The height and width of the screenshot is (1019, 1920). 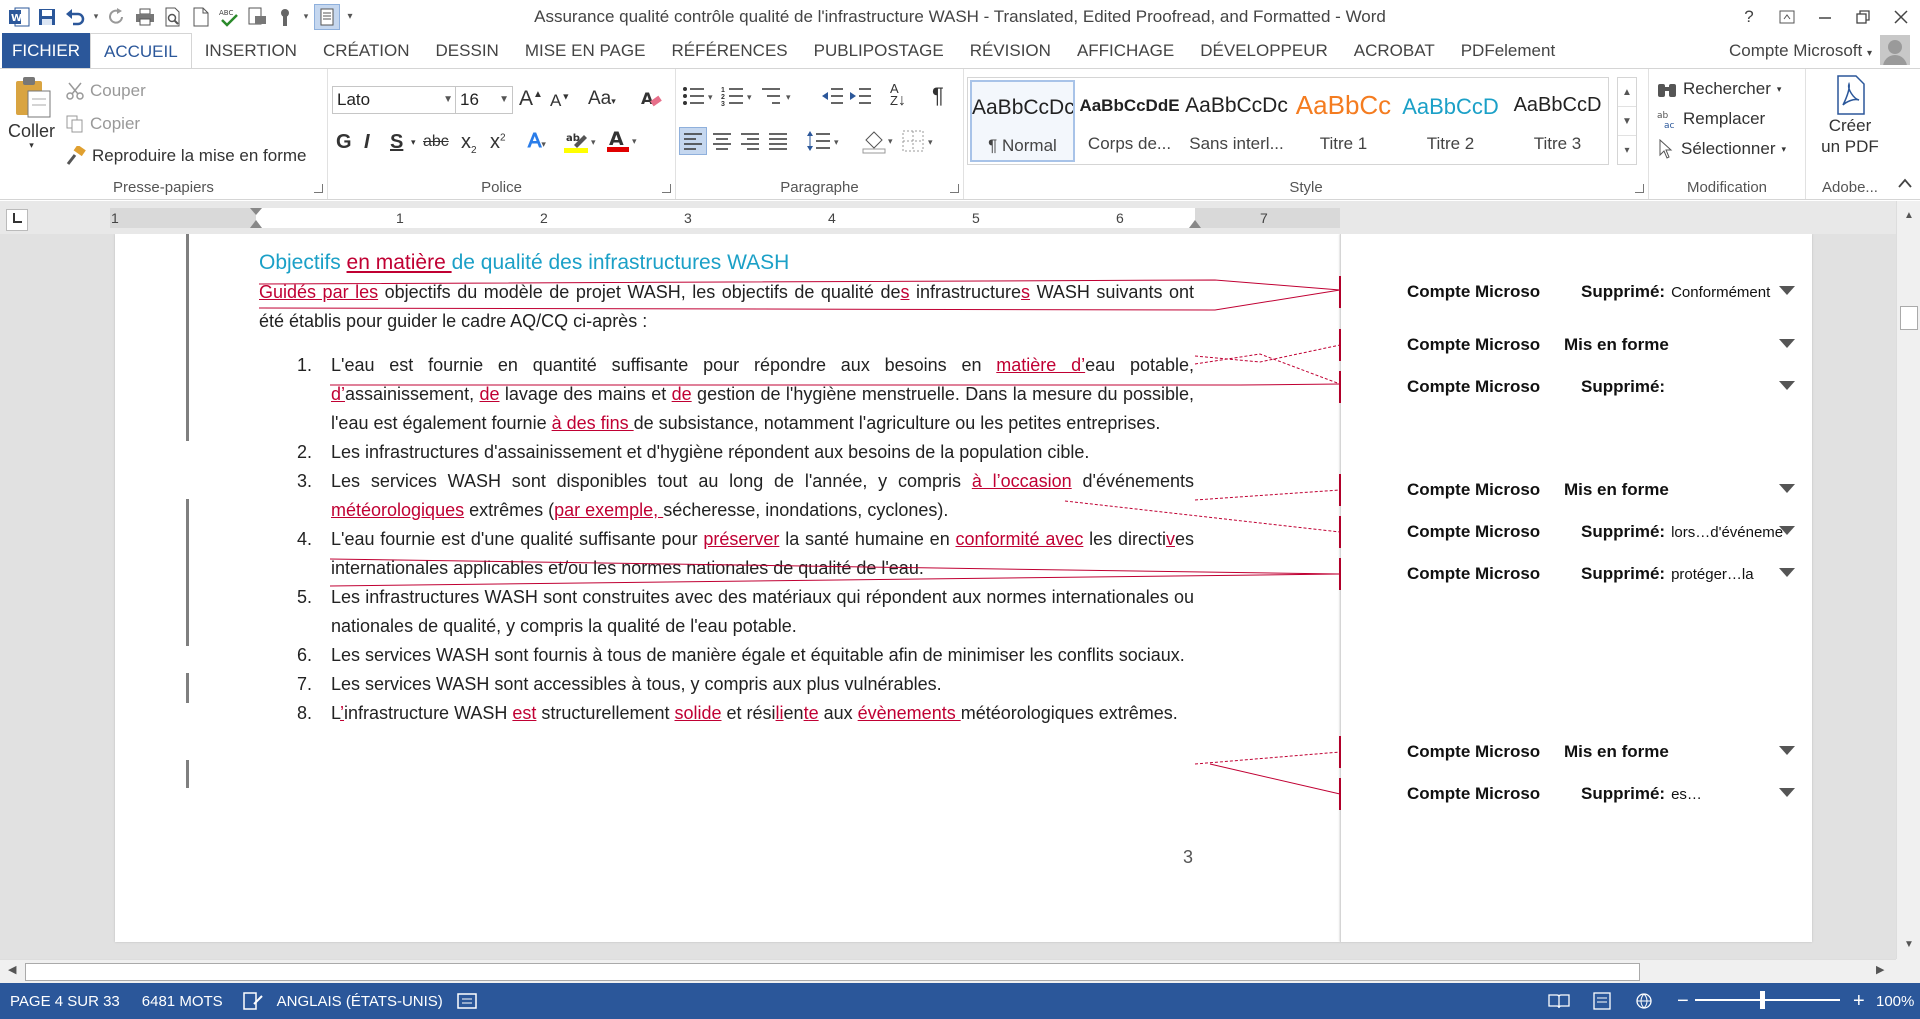 What do you see at coordinates (739, 99) in the screenshot?
I see `numbering-icon: 1 2 3 ▾` at bounding box center [739, 99].